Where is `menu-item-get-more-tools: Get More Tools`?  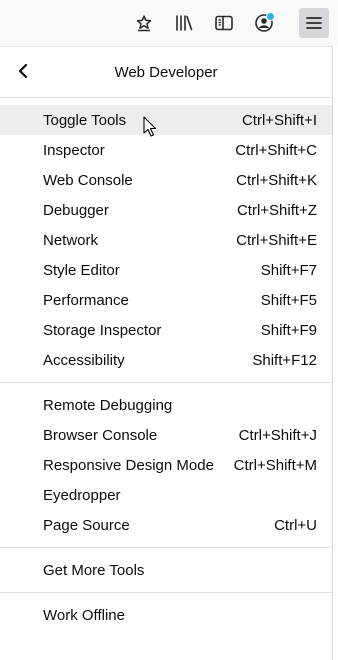 menu-item-get-more-tools: Get More Tools is located at coordinates (166, 570).